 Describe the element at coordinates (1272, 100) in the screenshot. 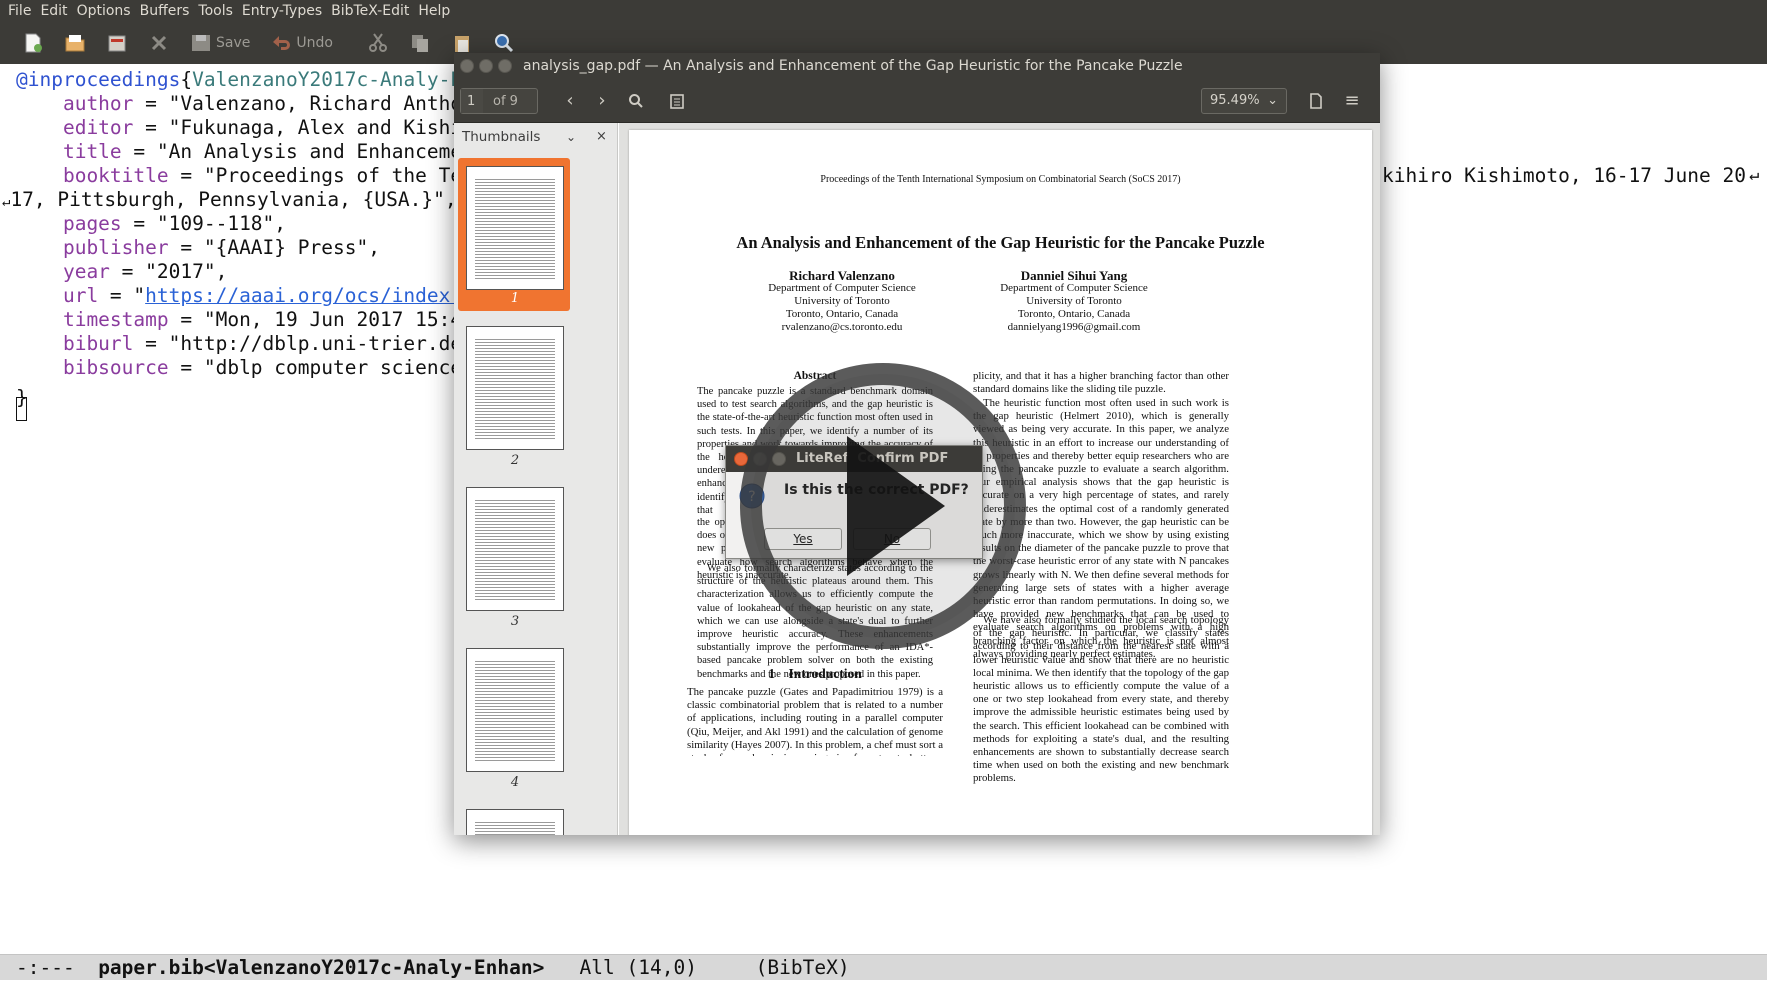

I see `chevron-down-icon: ⌄` at that location.